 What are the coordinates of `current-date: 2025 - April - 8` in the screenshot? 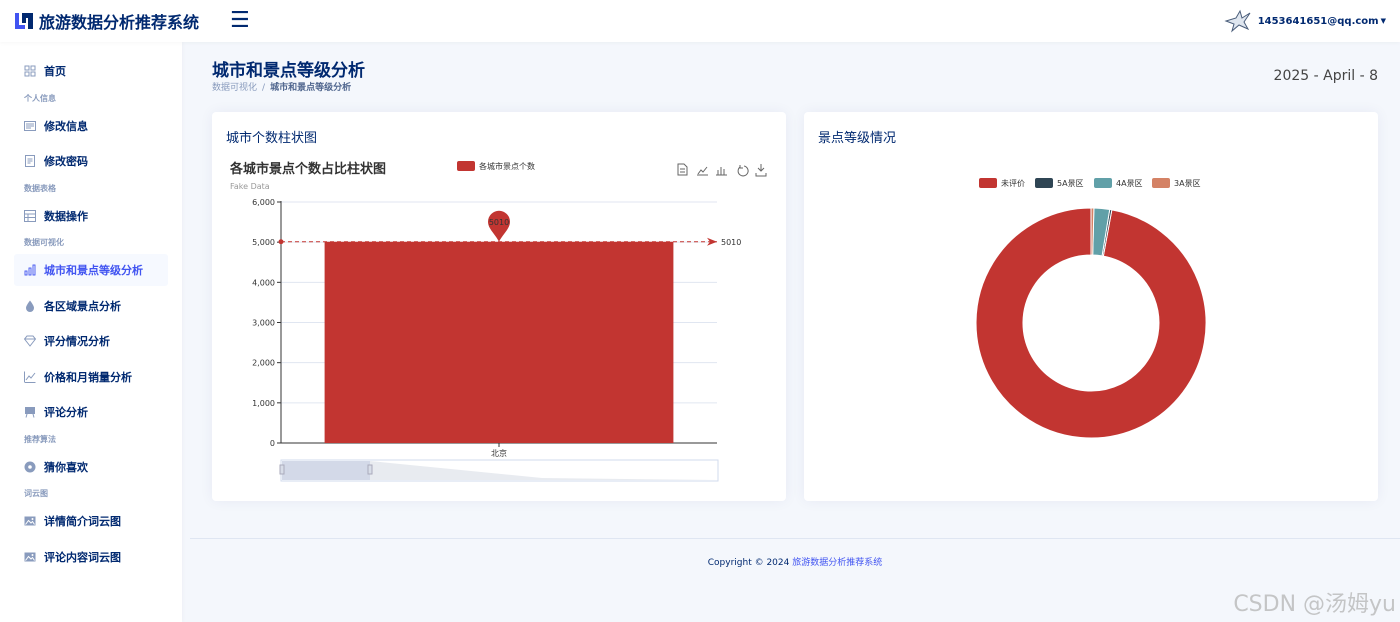 It's located at (1325, 76).